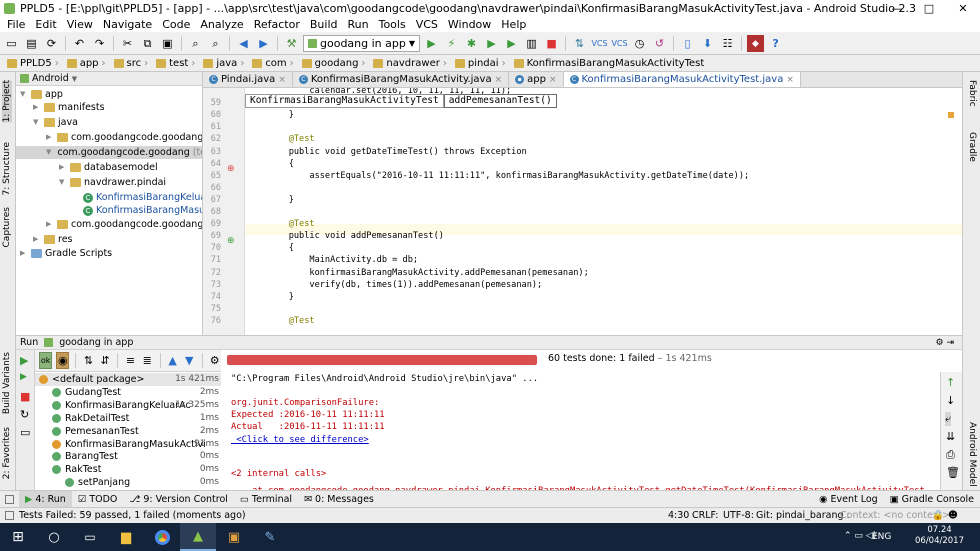  I want to click on test-row: <default package> 1s 421ms, so click(128, 379).